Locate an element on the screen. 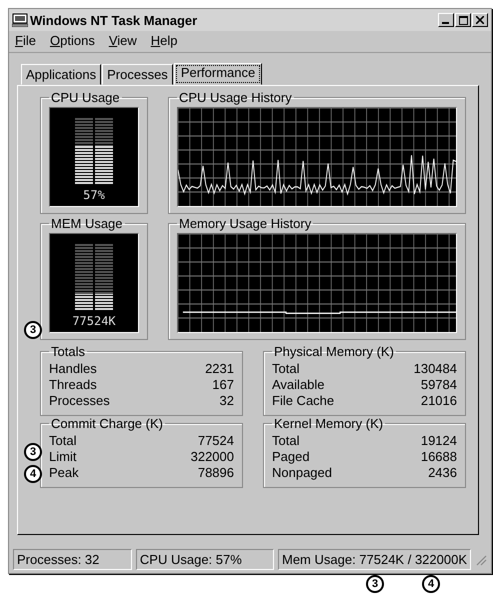 This screenshot has height=595, width=493. stat-value: 167 is located at coordinates (223, 385).